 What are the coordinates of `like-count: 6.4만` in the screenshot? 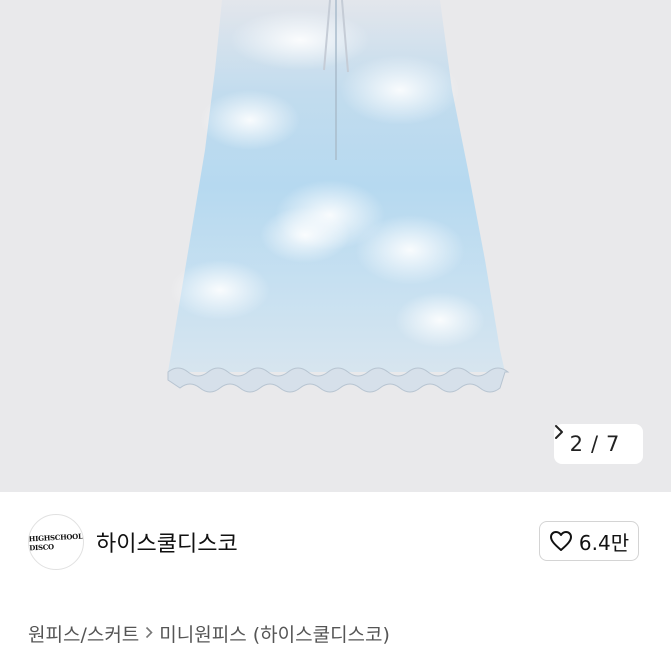 It's located at (604, 542).